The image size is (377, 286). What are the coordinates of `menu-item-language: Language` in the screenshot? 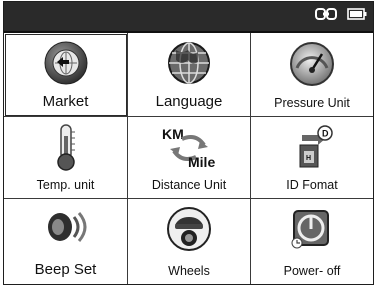 It's located at (189, 75).